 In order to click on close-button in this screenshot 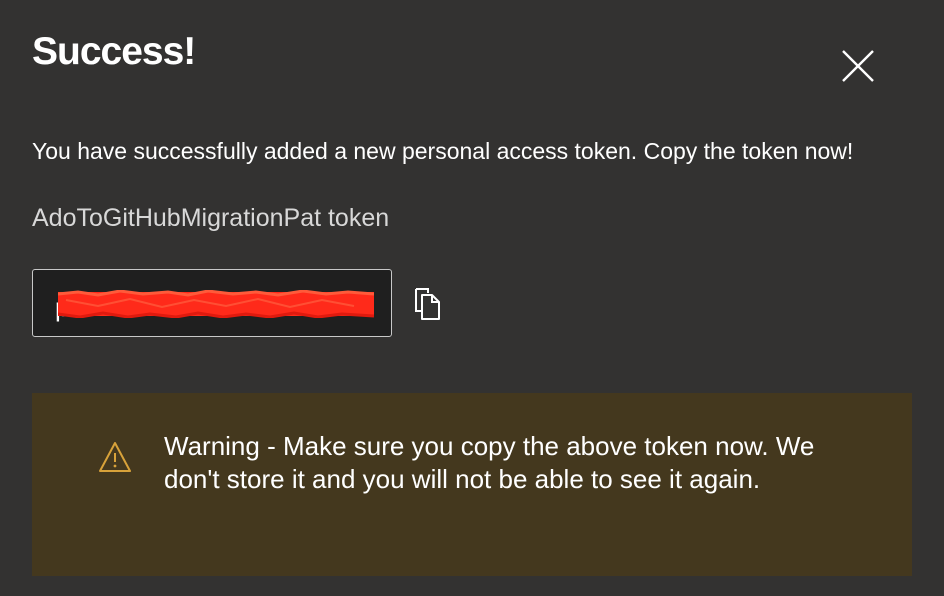, I will do `click(858, 66)`.